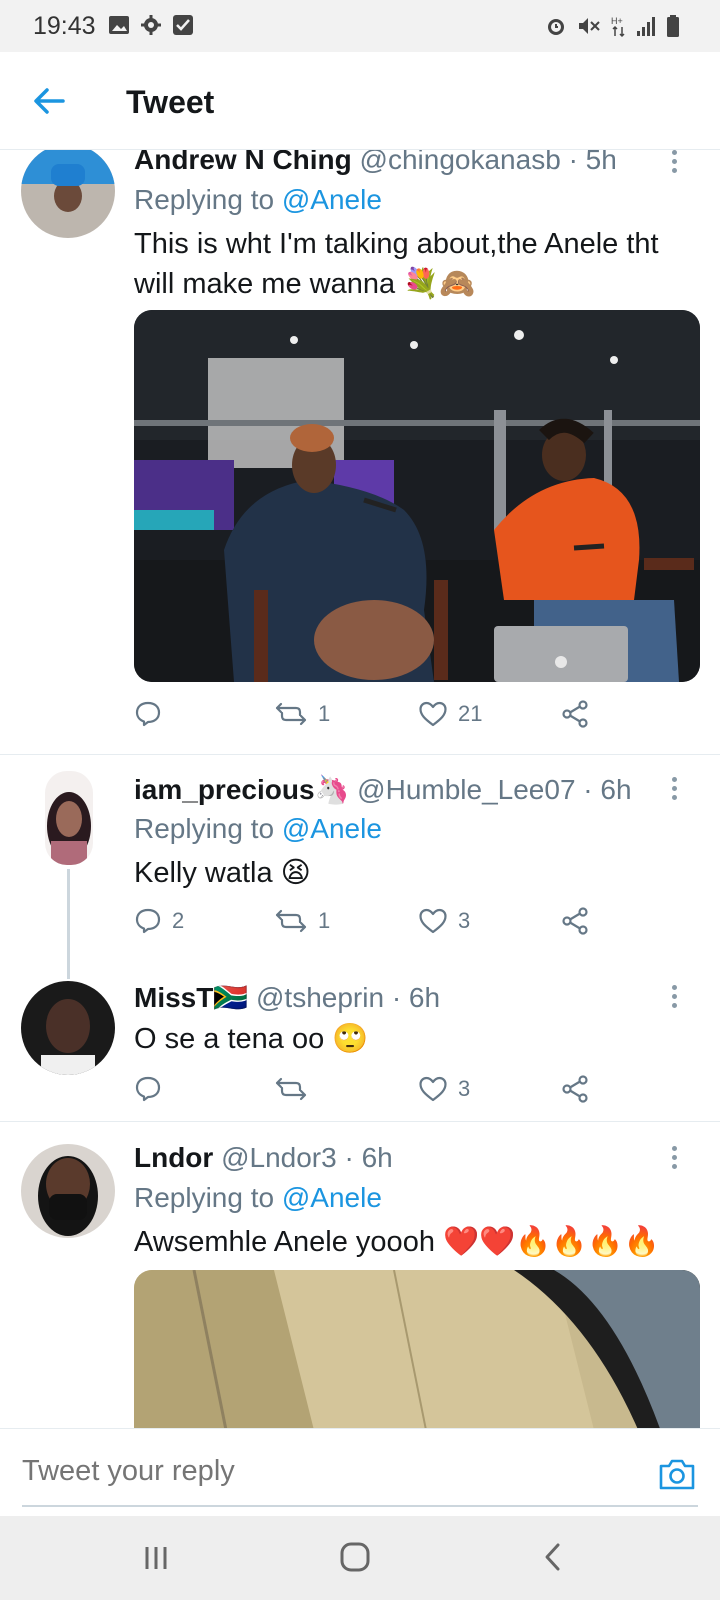  I want to click on retweet-button, so click(296, 1089).